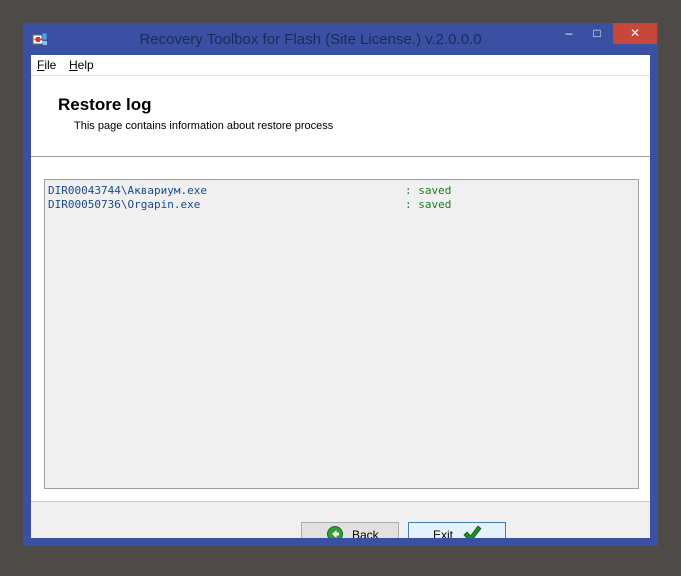  Describe the element at coordinates (443, 533) in the screenshot. I see `exit-button-label: Exit` at that location.